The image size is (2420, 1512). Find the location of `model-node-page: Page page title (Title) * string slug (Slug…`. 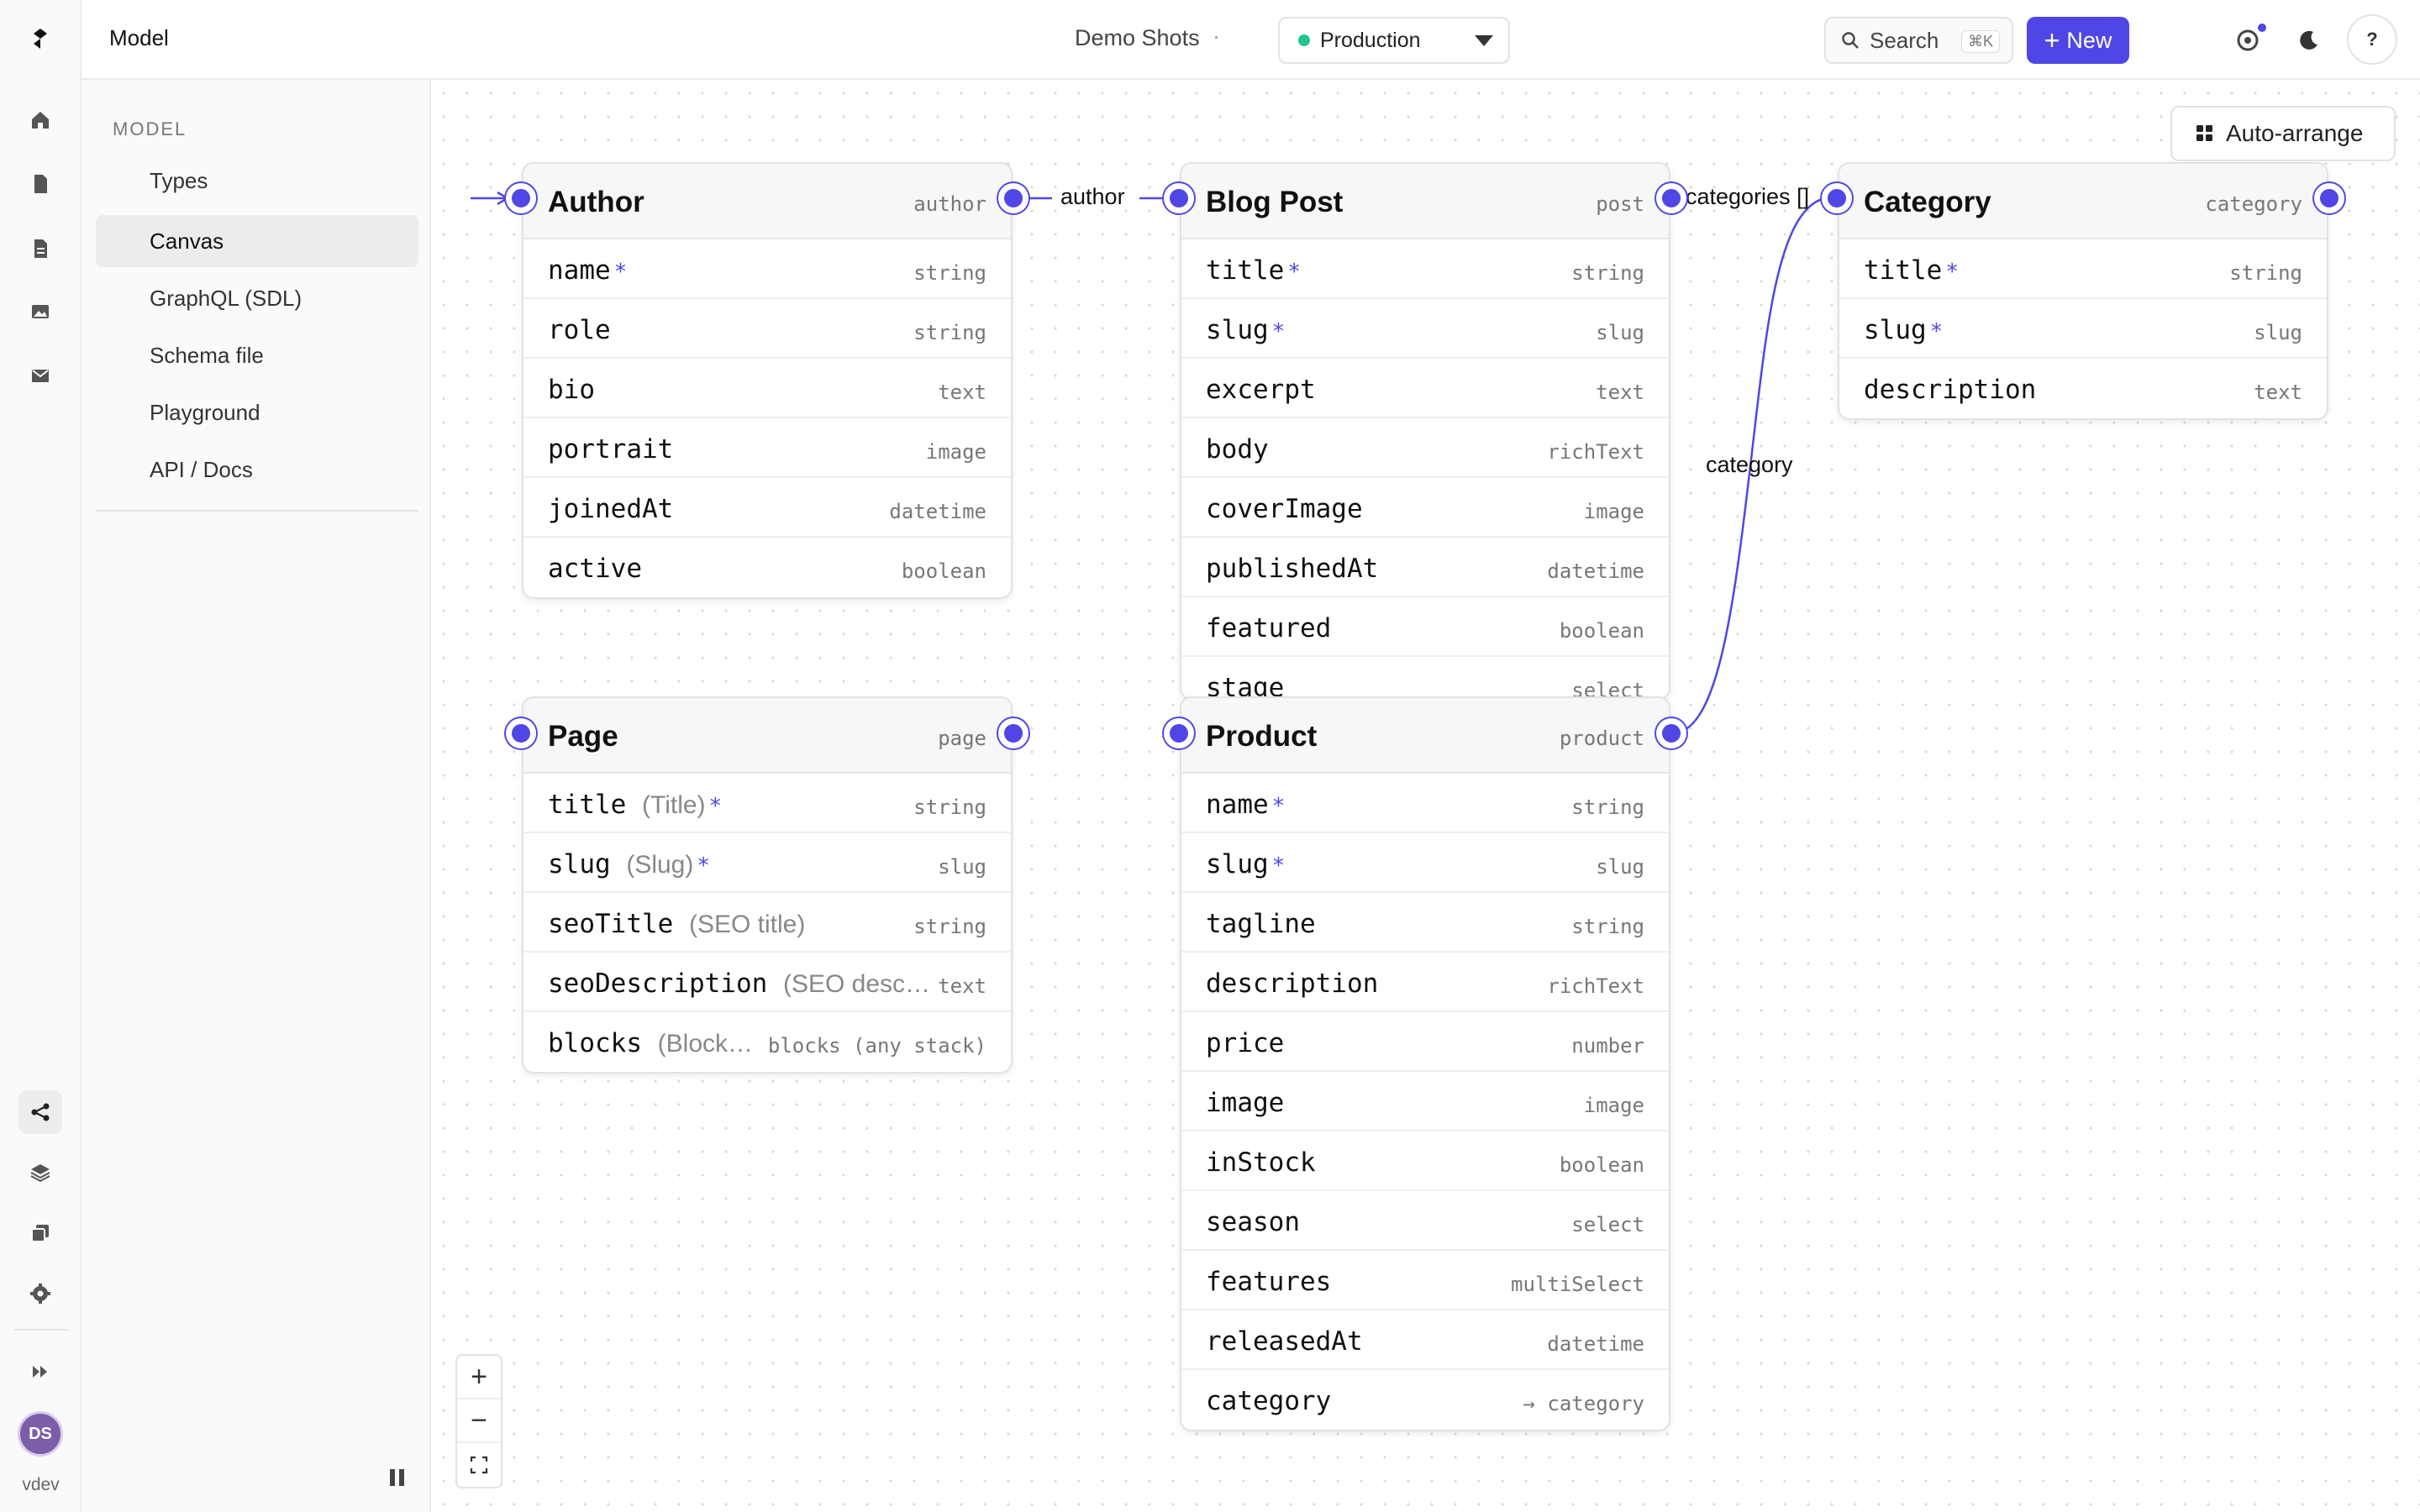

model-node-page: Page page title (Title) * string slug (Slug… is located at coordinates (767, 885).